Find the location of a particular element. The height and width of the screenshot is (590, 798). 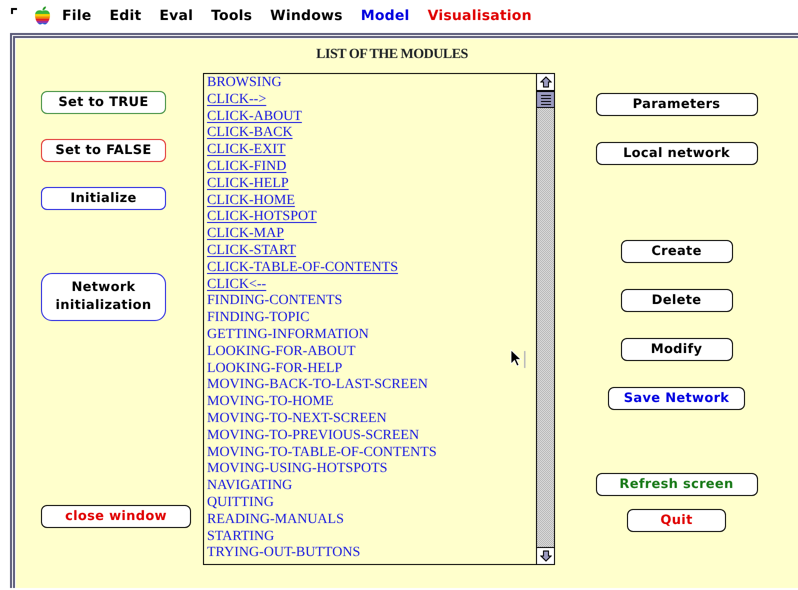

action-button: Modify is located at coordinates (676, 349).